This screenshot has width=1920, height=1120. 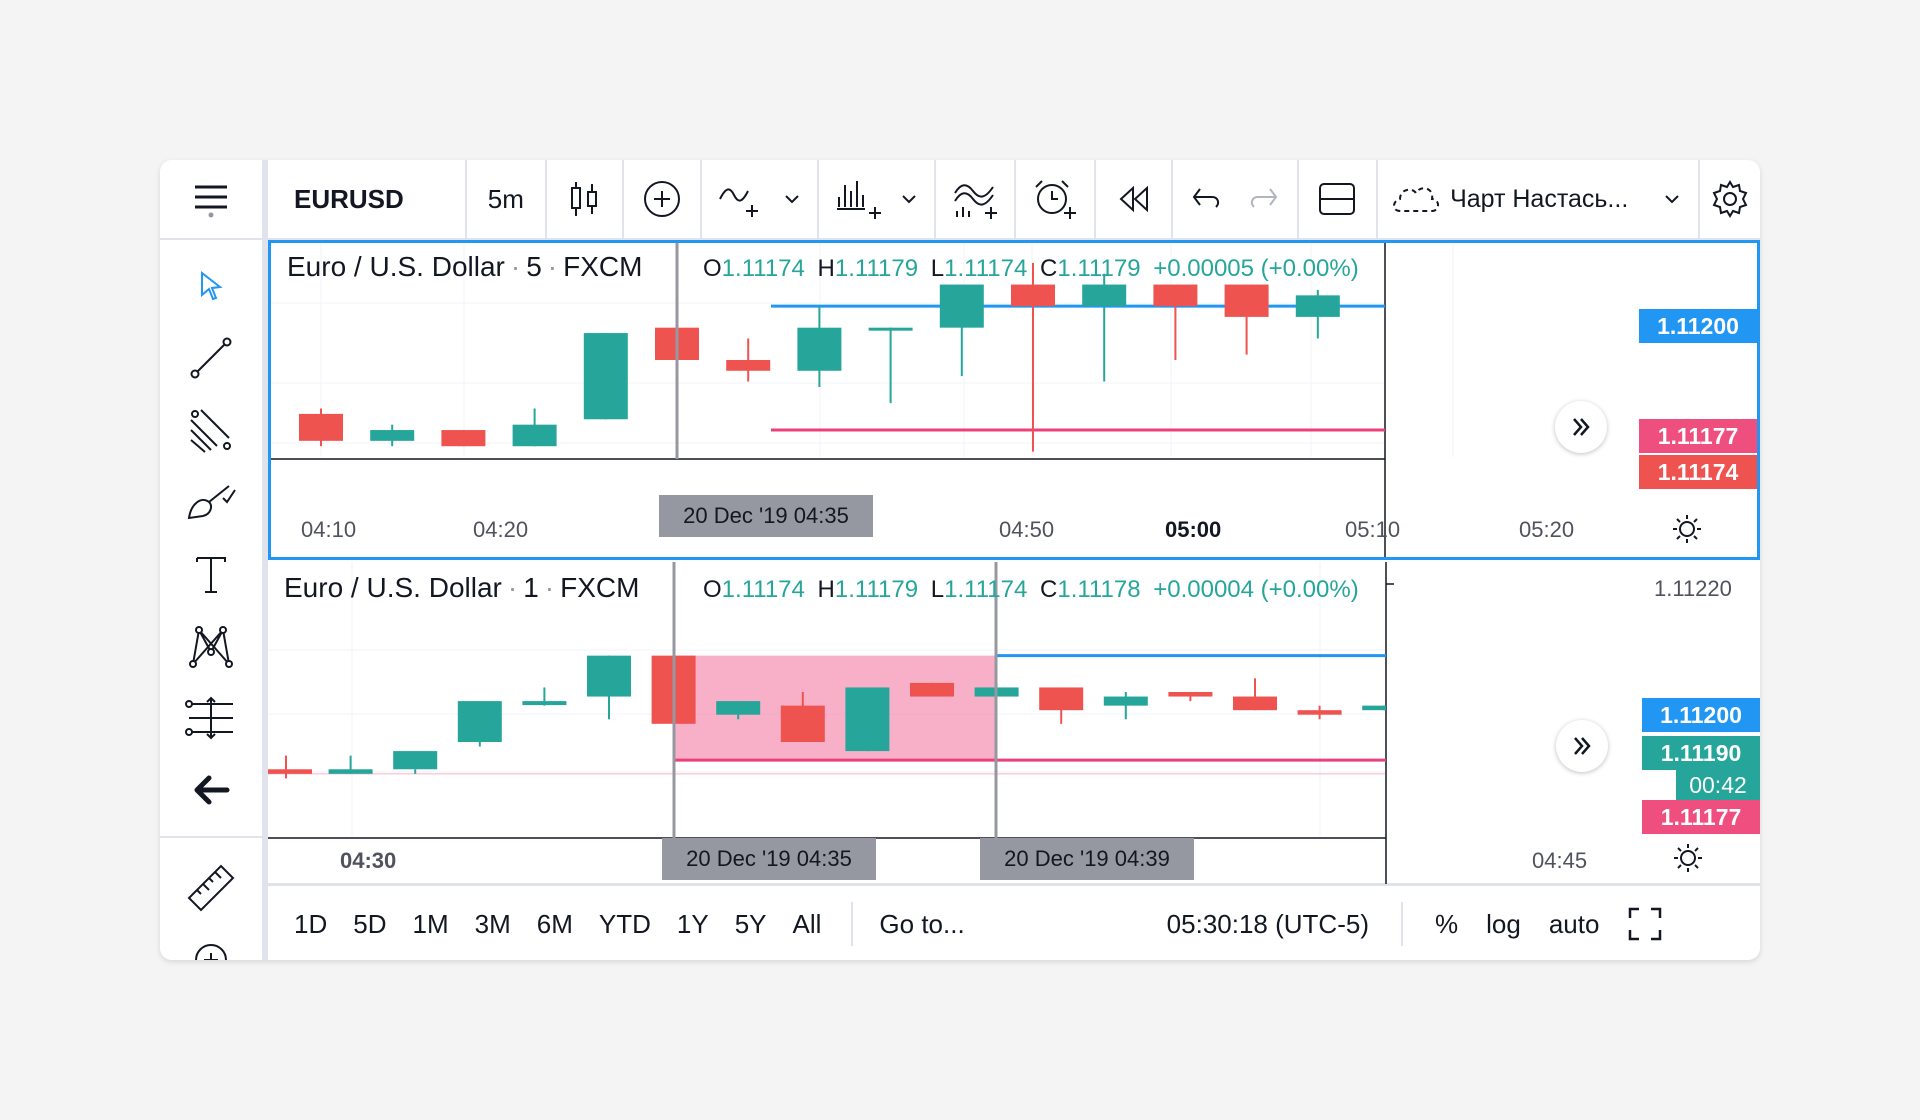 I want to click on range-6m: 6M, so click(x=555, y=924).